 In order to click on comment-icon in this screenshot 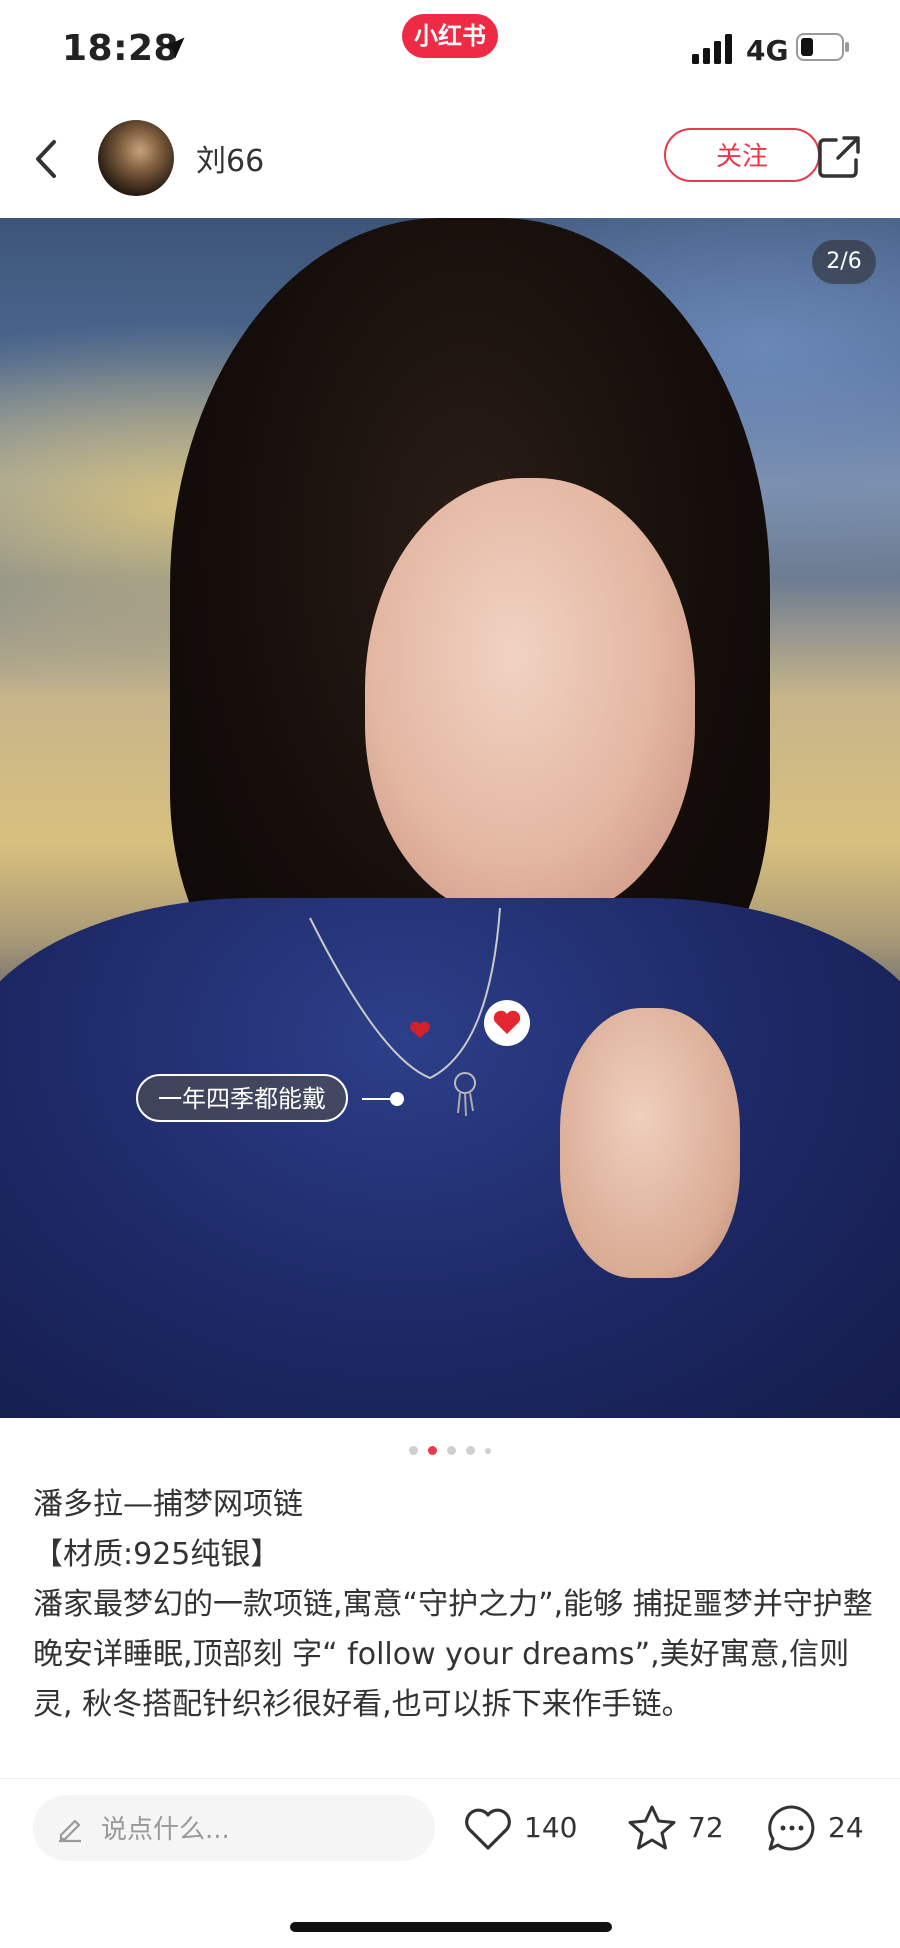, I will do `click(791, 1828)`.